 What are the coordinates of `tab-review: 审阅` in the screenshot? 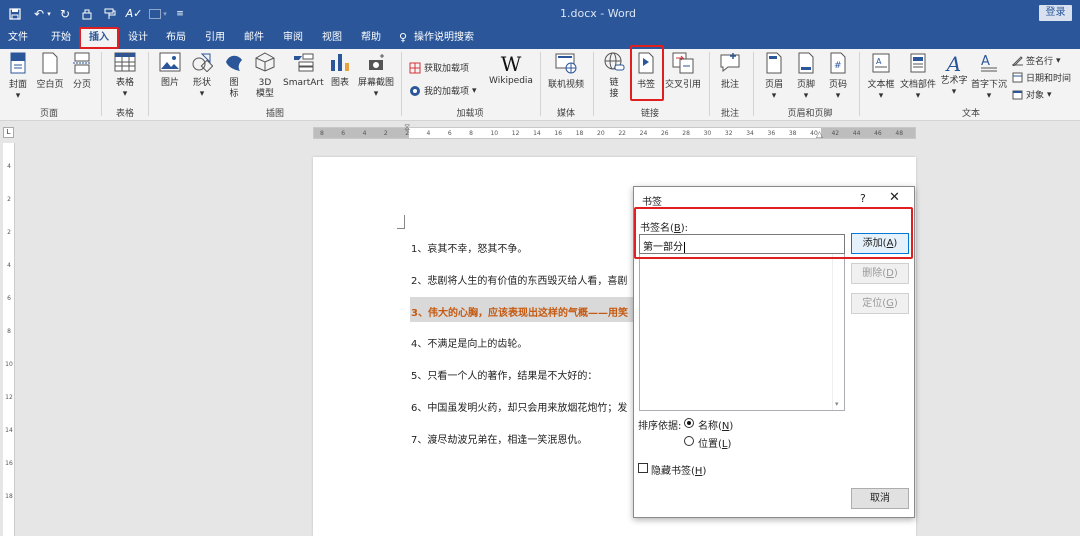 It's located at (293, 38).